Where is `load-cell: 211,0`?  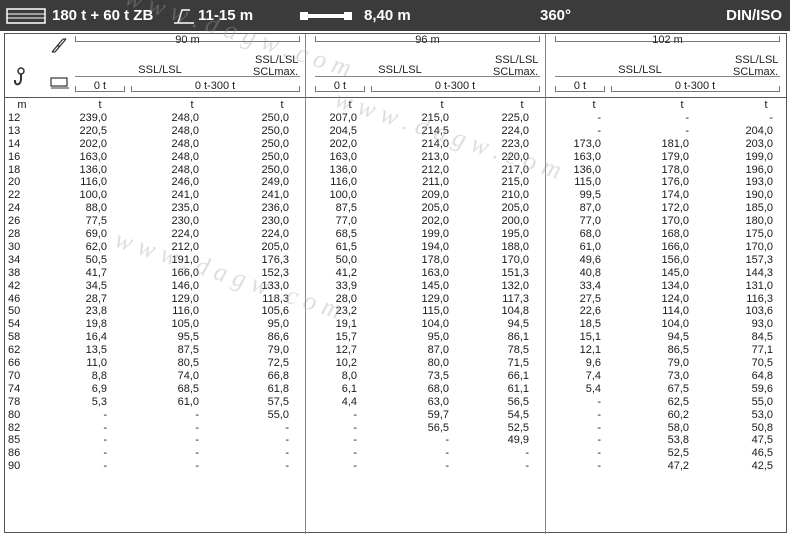
load-cell: 211,0 is located at coordinates (435, 182).